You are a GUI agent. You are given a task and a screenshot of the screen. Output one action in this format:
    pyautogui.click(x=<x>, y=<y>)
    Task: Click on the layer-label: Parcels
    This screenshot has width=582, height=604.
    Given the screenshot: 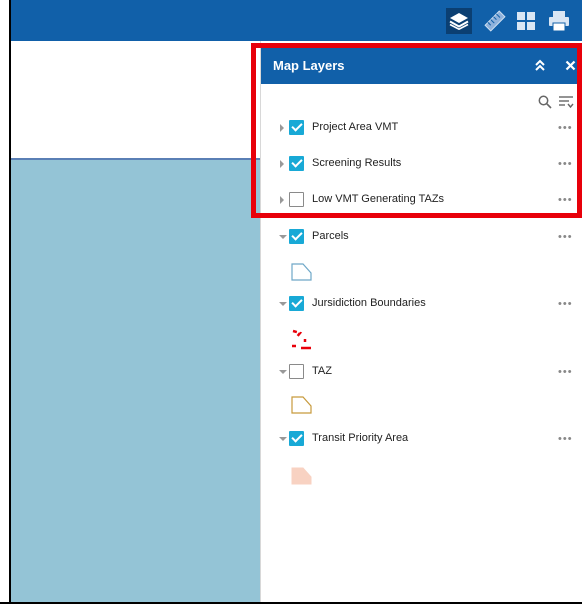 What is the action you would take?
    pyautogui.click(x=330, y=236)
    